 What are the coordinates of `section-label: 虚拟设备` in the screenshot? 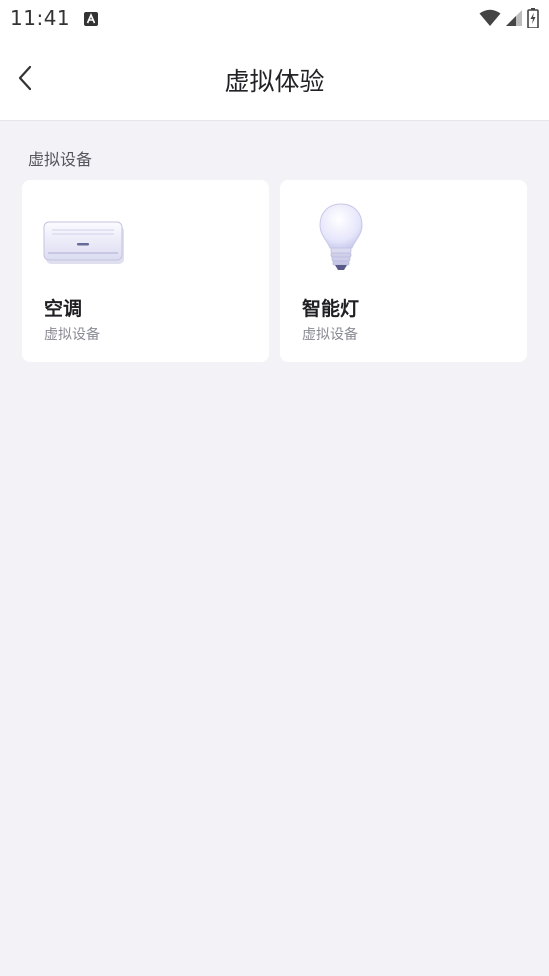 It's located at (60, 159).